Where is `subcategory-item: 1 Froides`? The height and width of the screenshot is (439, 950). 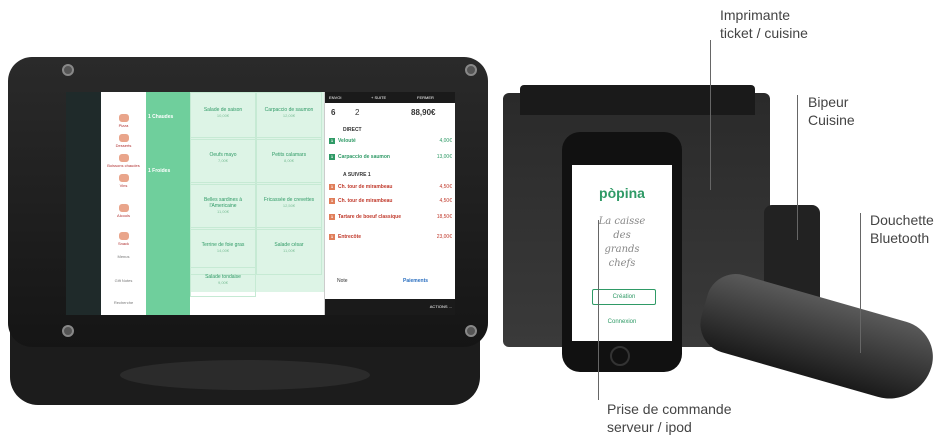 subcategory-item: 1 Froides is located at coordinates (159, 171).